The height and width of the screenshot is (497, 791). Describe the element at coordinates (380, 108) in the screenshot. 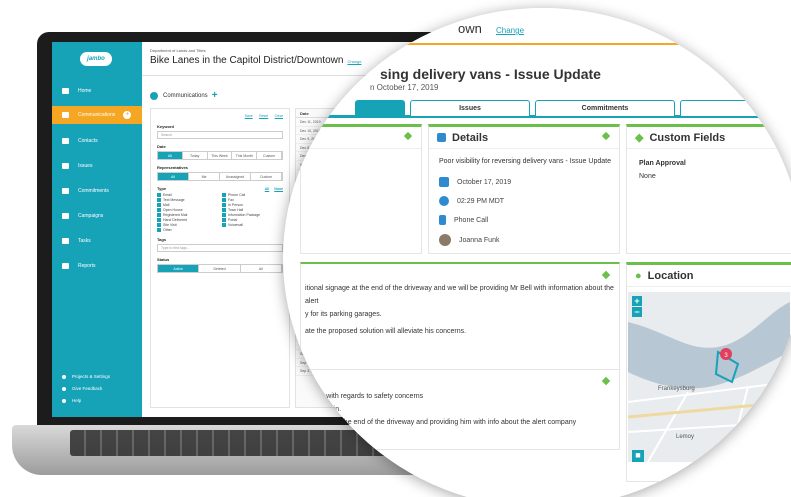

I see `tab-overview` at that location.